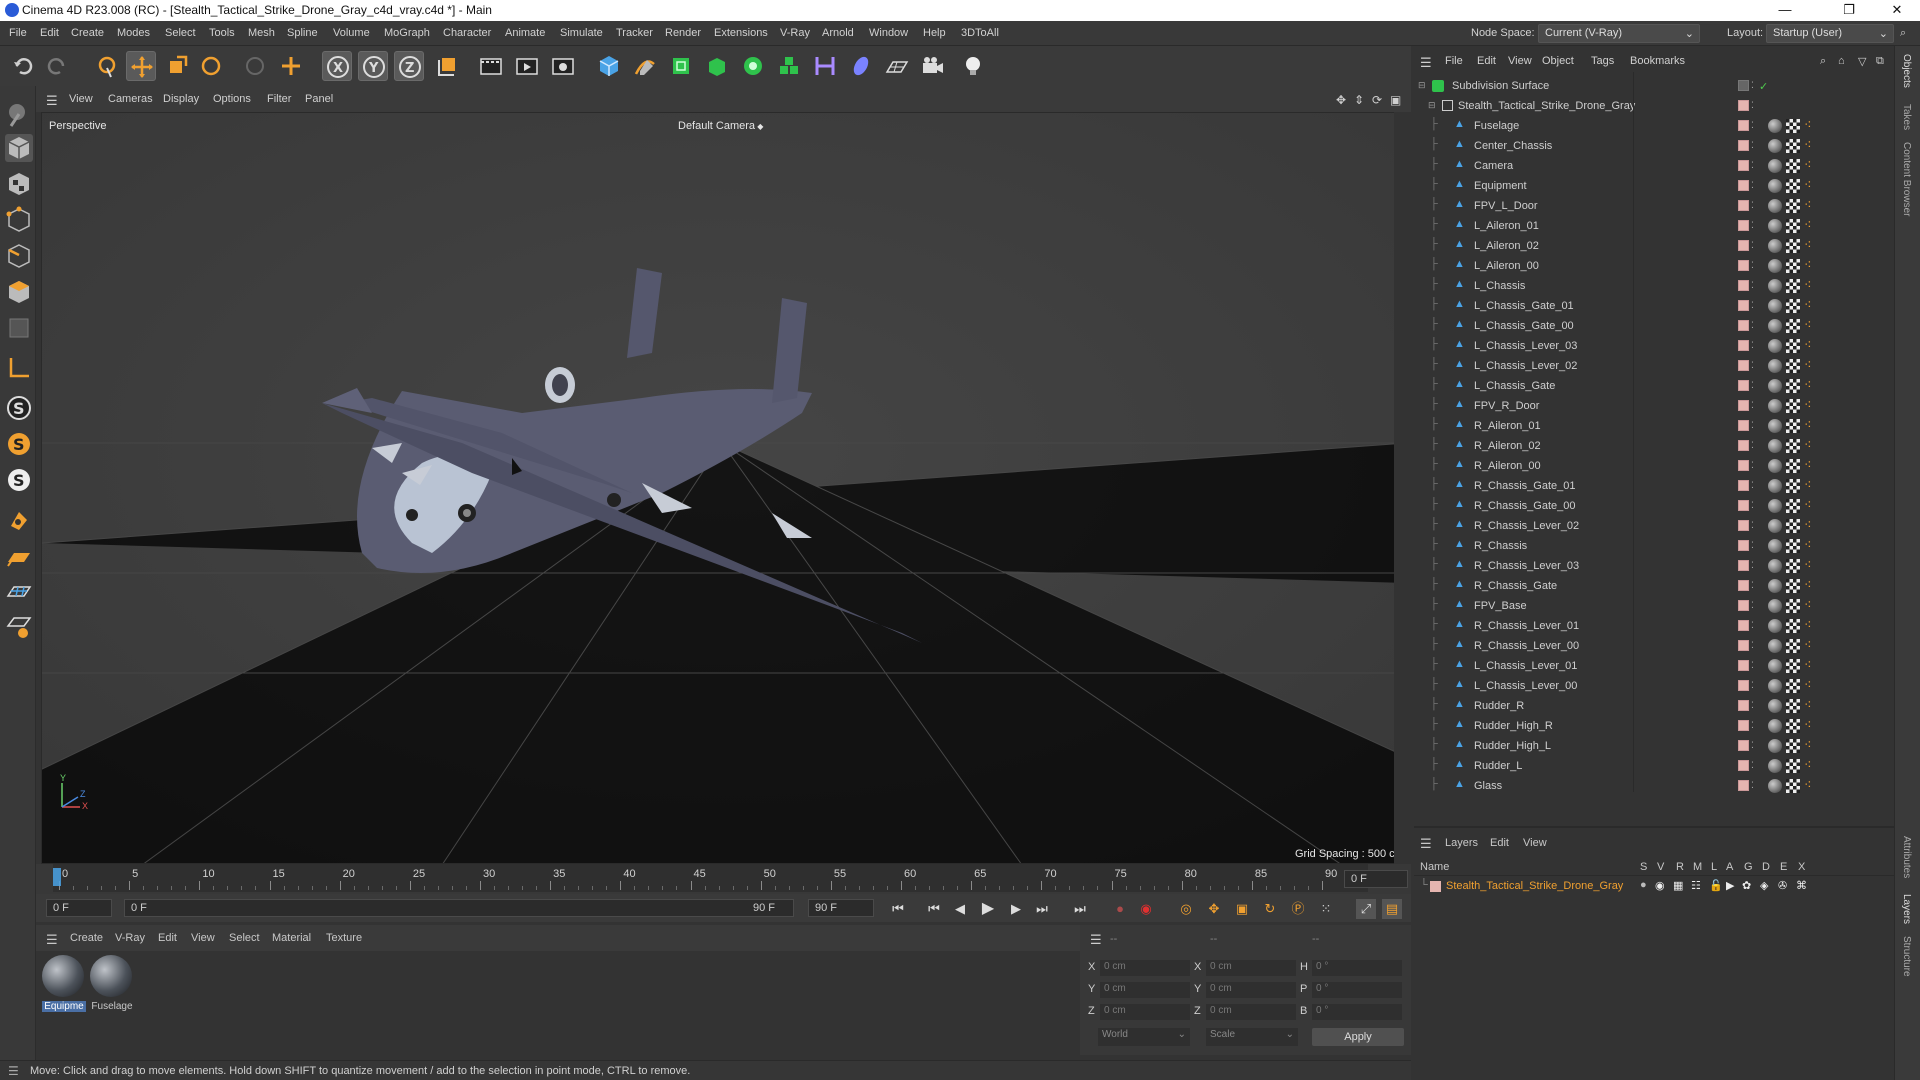 This screenshot has height=1080, width=1920. Describe the element at coordinates (1657, 61) in the screenshot. I see `object-menu-bookmarks: Bookmarks` at that location.